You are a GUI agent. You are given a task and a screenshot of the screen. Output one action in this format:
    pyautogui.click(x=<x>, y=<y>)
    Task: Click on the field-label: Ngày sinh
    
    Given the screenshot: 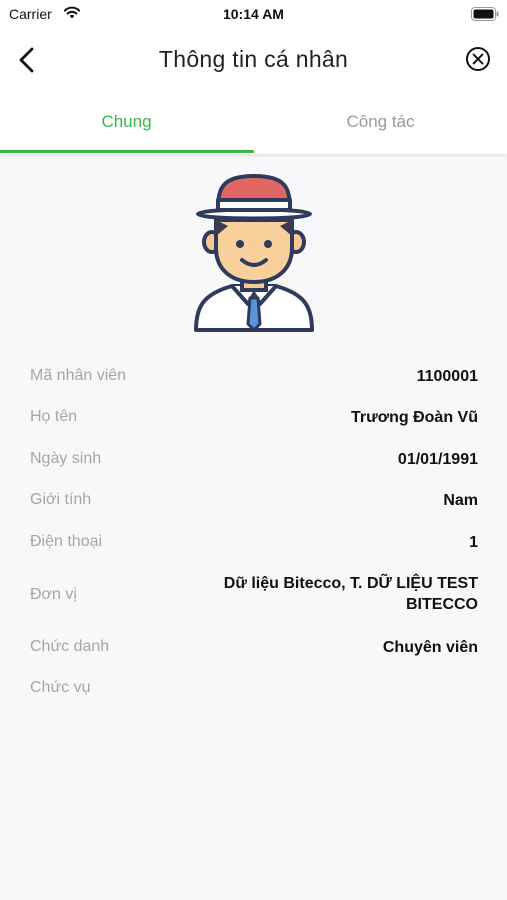 What is the action you would take?
    pyautogui.click(x=66, y=458)
    